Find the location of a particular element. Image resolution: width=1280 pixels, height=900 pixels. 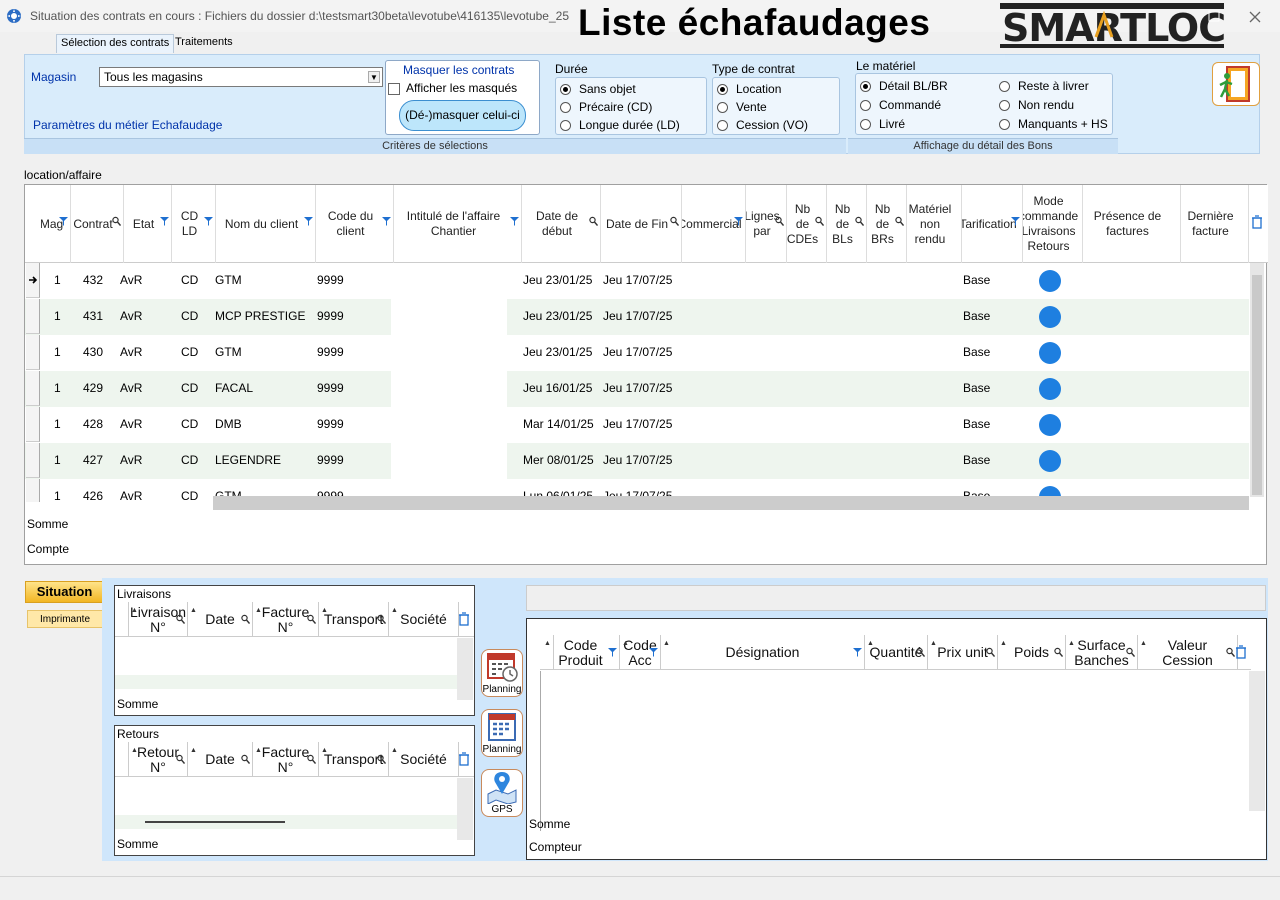

detail-scrollbar is located at coordinates (1257, 741).